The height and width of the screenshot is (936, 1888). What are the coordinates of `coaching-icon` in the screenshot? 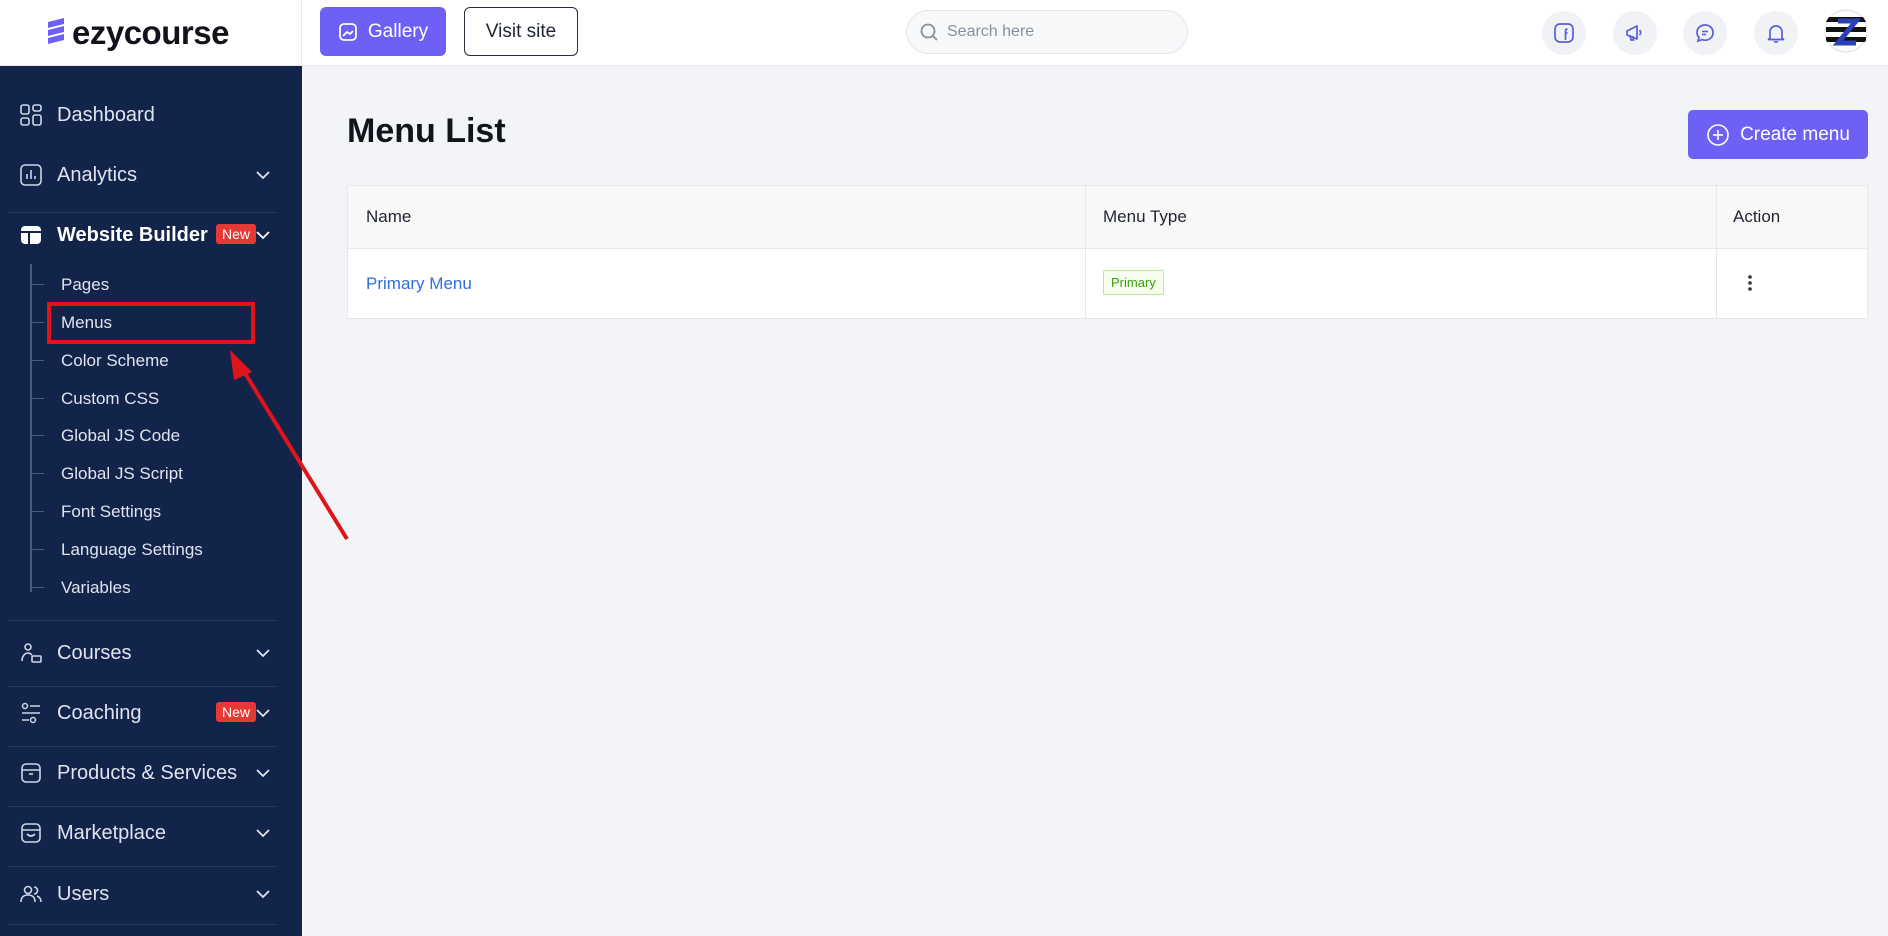 It's located at (31, 713).